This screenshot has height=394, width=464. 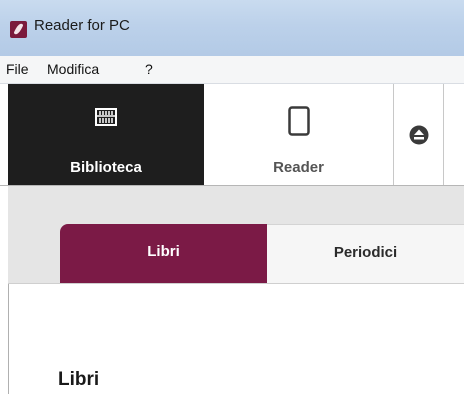 What do you see at coordinates (106, 117) in the screenshot?
I see `bookshelf-icon` at bounding box center [106, 117].